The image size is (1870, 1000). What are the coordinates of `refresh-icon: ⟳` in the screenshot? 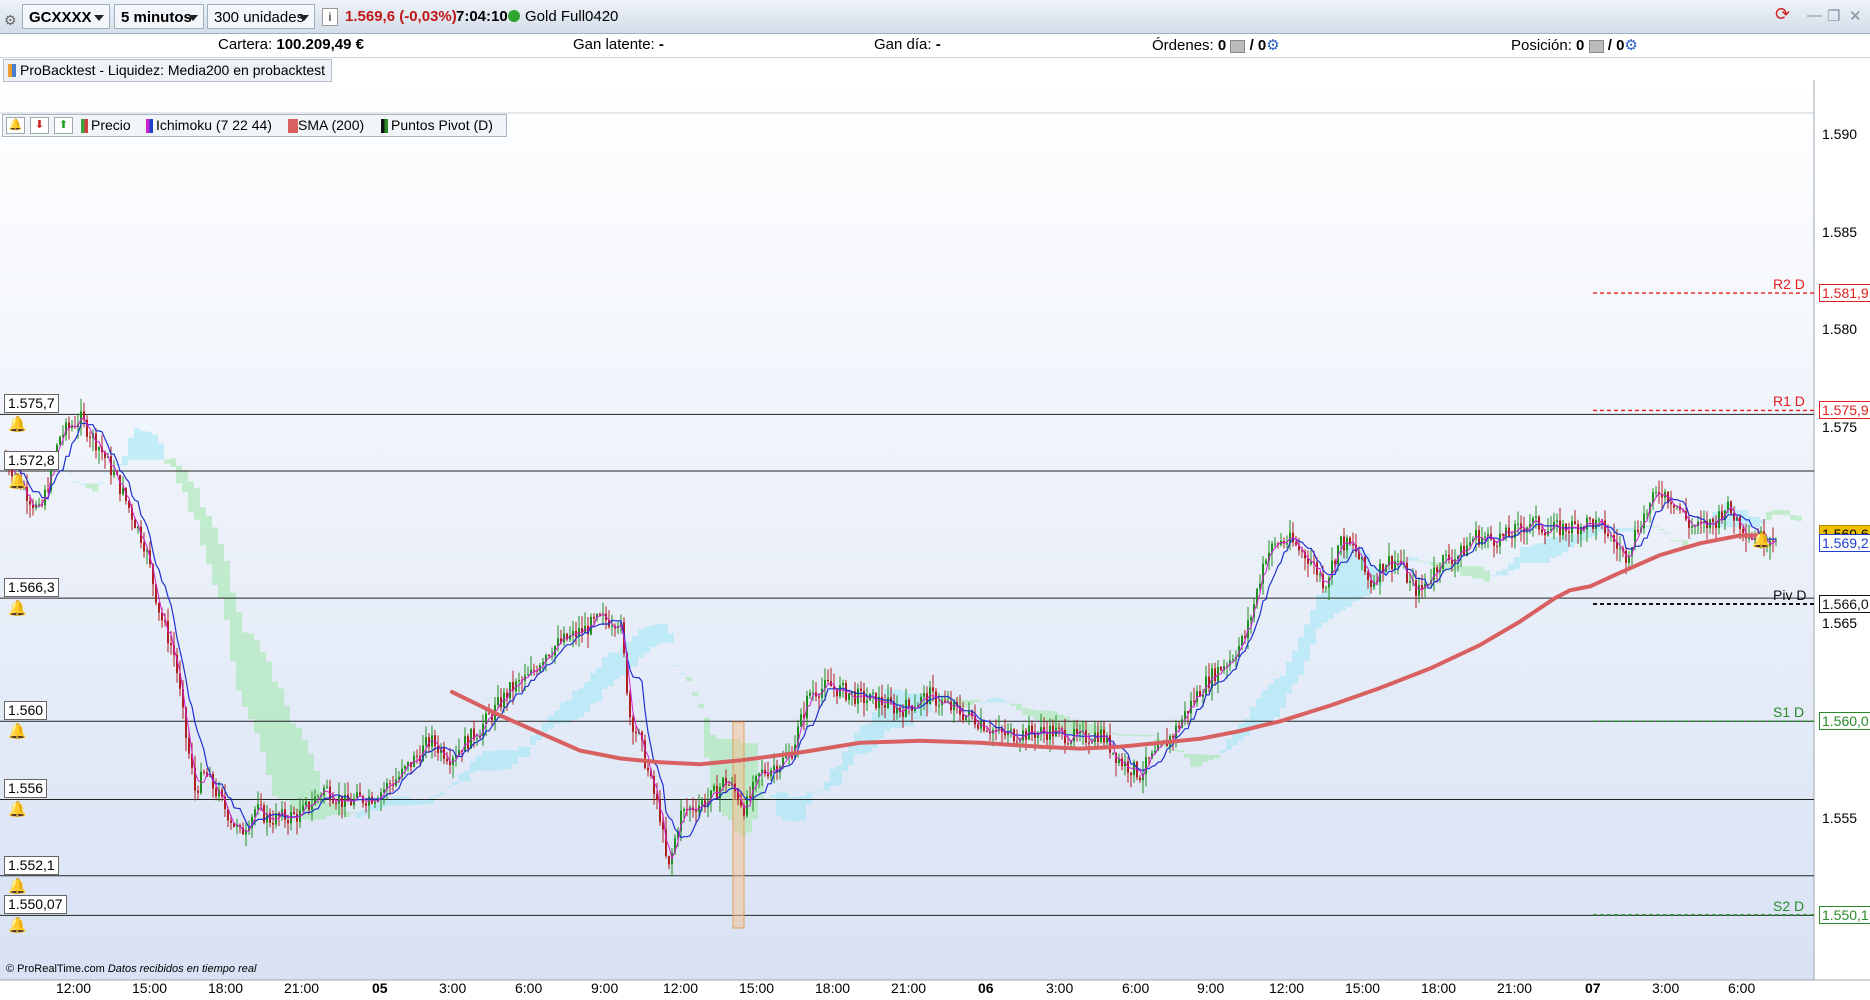 It's located at (1782, 14).